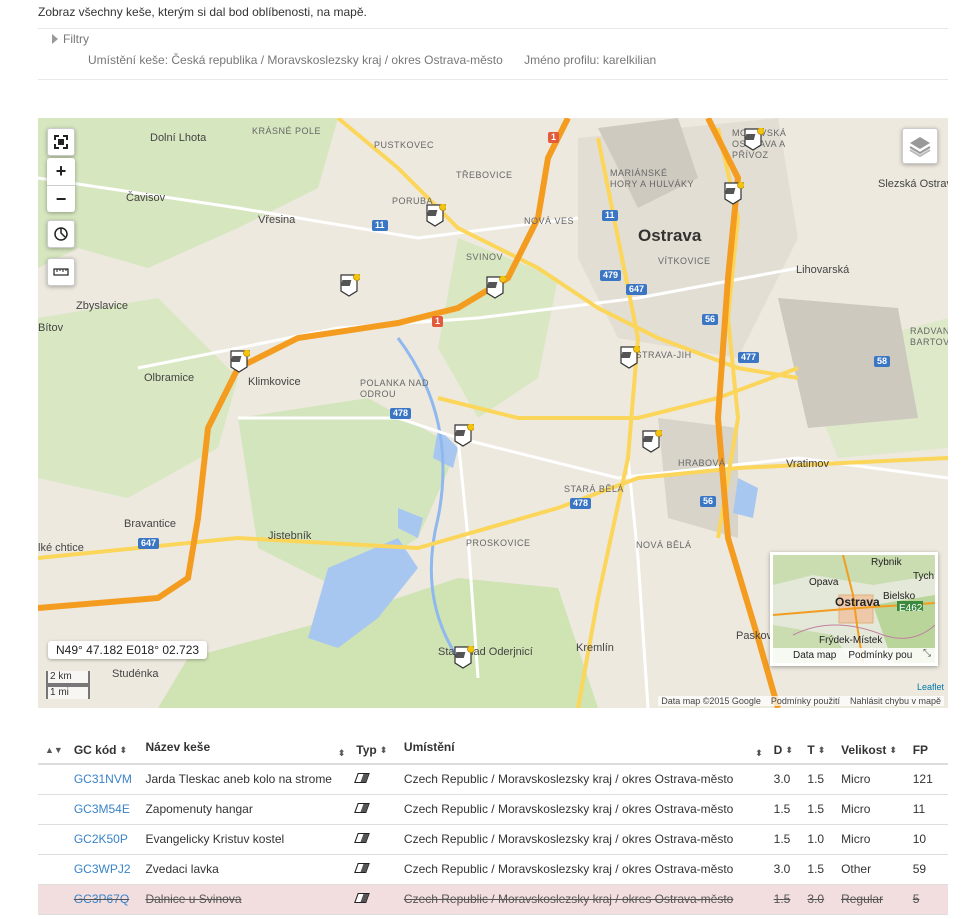 This screenshot has height=919, width=973. Describe the element at coordinates (638, 582) in the screenshot. I see `map-road` at that location.